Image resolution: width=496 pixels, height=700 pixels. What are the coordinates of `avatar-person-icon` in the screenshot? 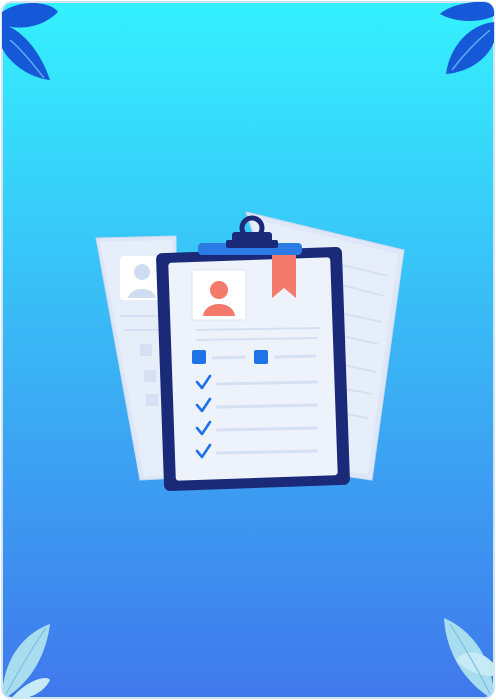 It's located at (219, 295).